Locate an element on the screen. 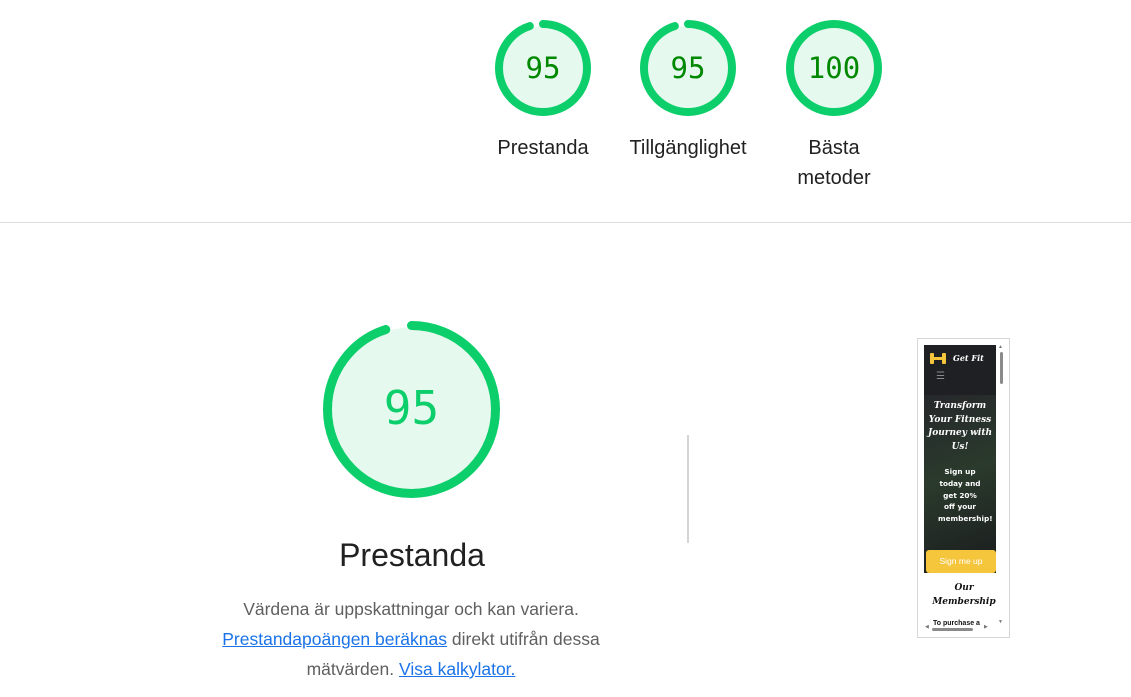 This screenshot has width=1131, height=697. screenshot-hero-title: Transform Your Fitness Journey with Us! is located at coordinates (960, 426).